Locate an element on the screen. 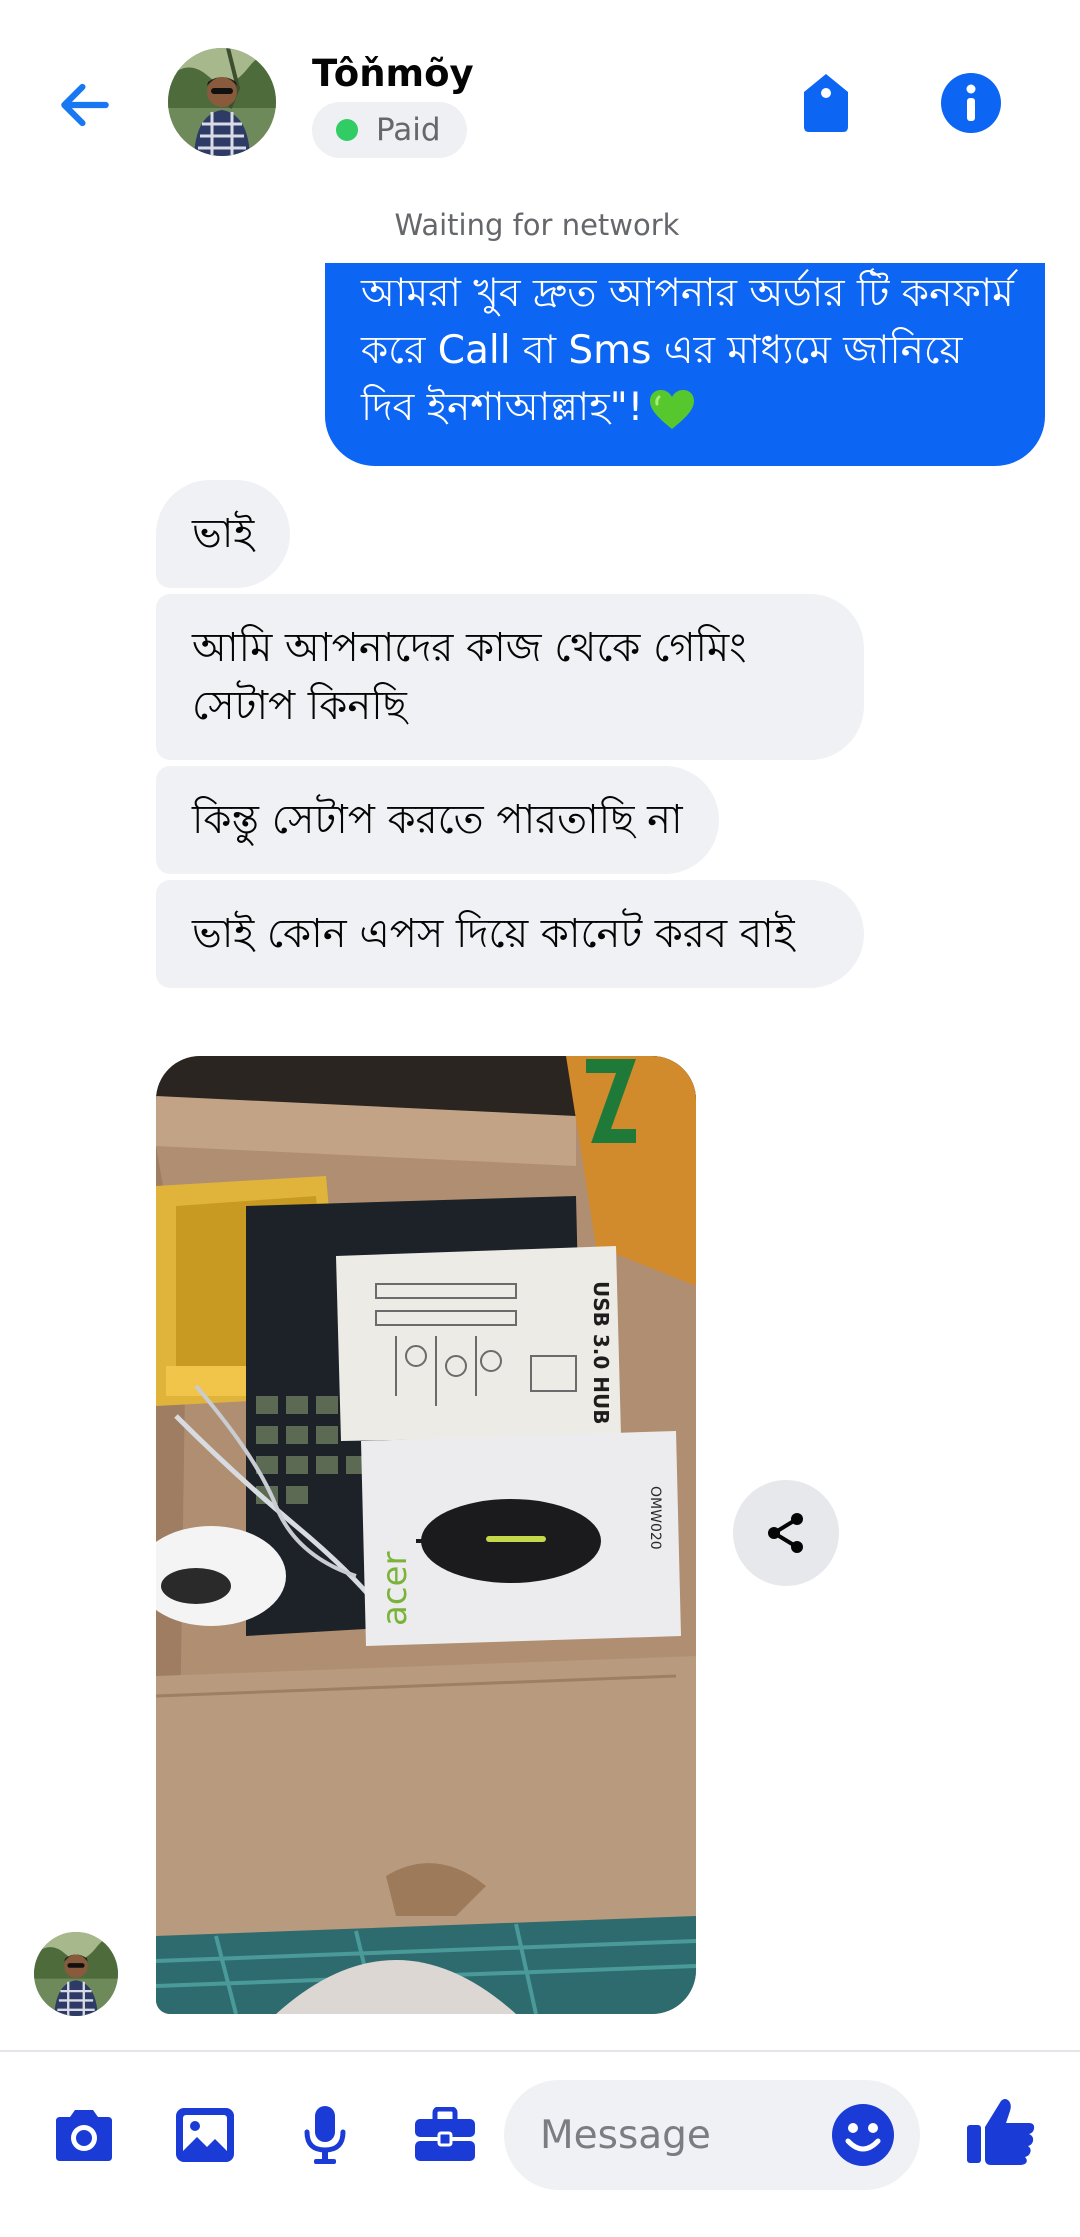 The height and width of the screenshot is (2237, 1080). message-input is located at coordinates (670, 2135).